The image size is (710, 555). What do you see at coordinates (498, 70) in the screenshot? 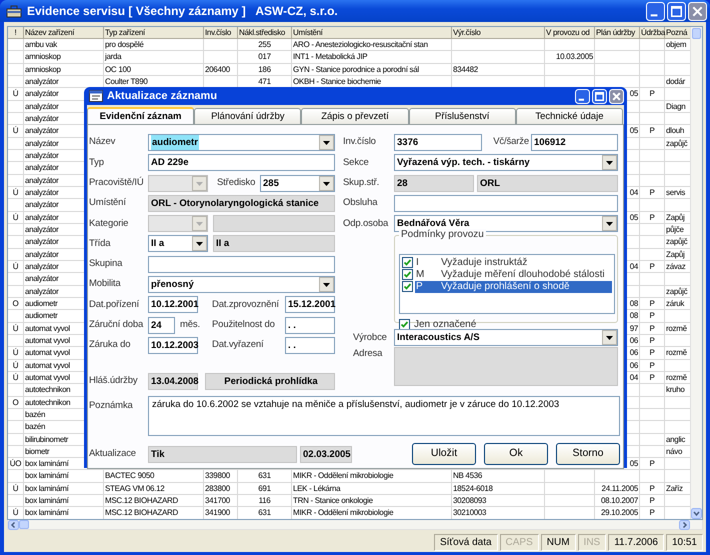
I see `table-cell: 834482` at bounding box center [498, 70].